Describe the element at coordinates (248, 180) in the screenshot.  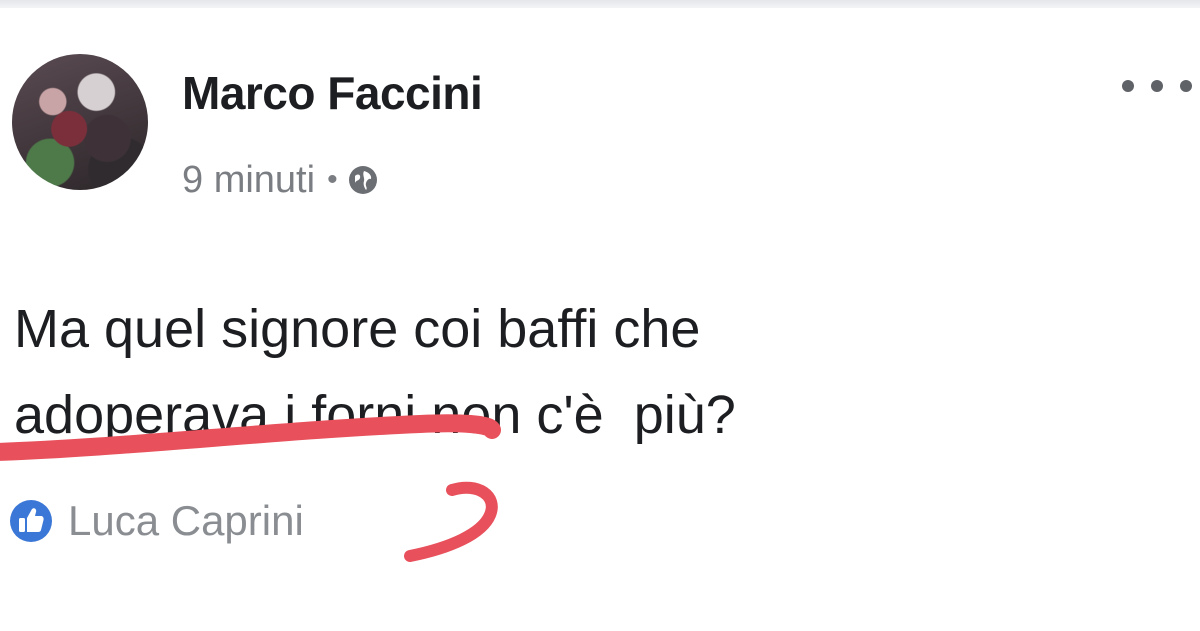
I see `post-timestamp: 9 minuti` at that location.